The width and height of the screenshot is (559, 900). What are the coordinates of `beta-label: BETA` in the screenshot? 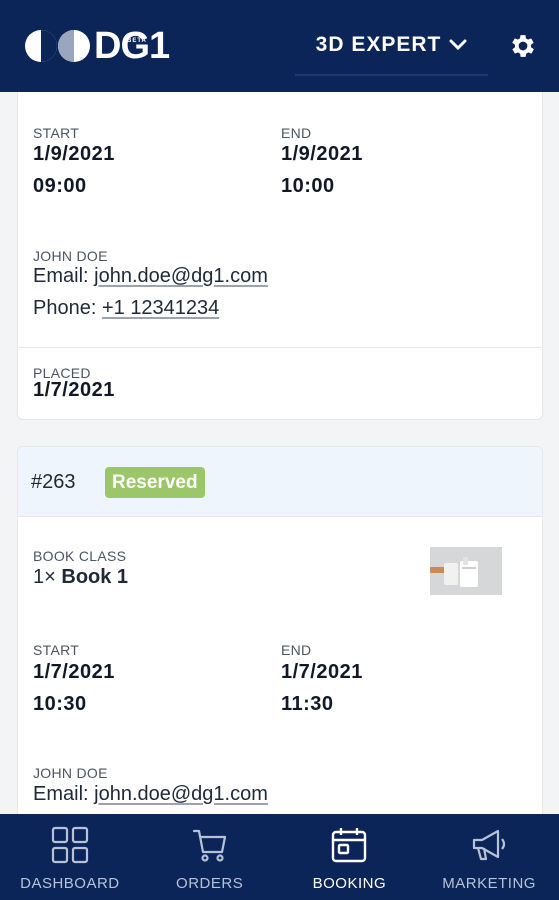 It's located at (137, 41).